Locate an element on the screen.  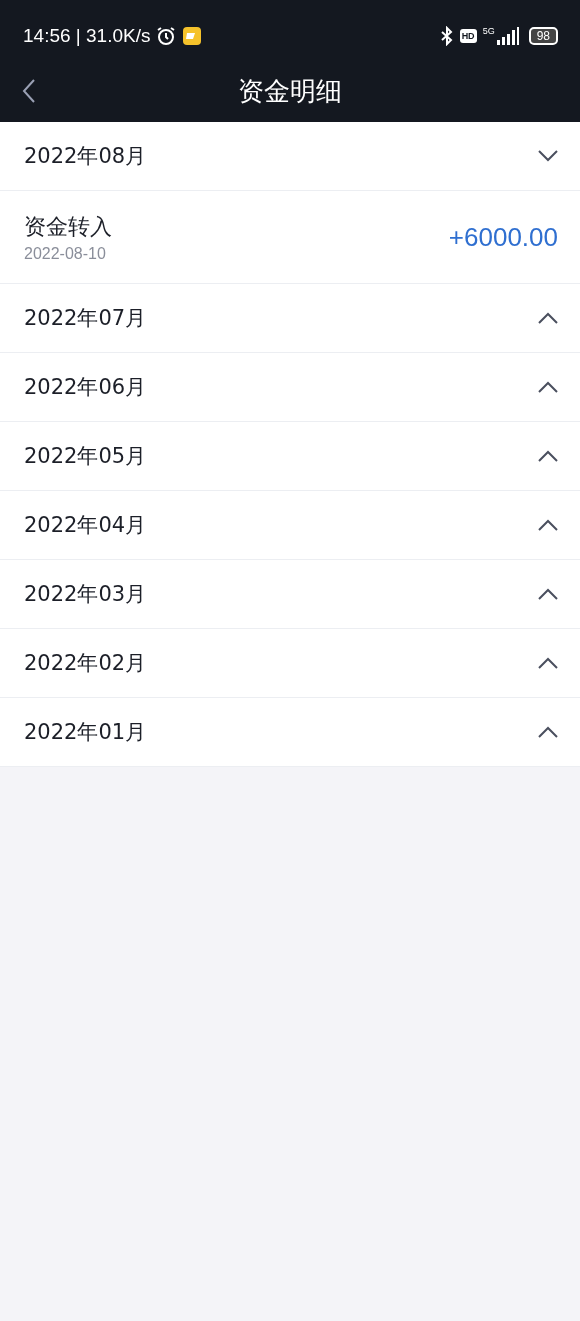
page-title: 资金明细 is located at coordinates (290, 91).